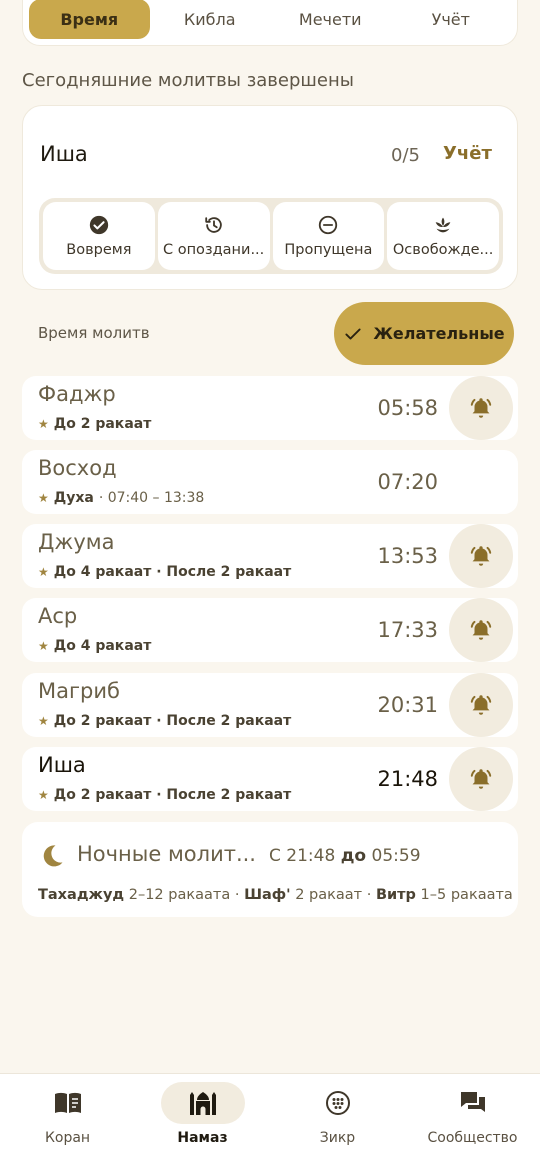 This screenshot has height=1158, width=540. I want to click on nav-label: Сообщество, so click(472, 1138).